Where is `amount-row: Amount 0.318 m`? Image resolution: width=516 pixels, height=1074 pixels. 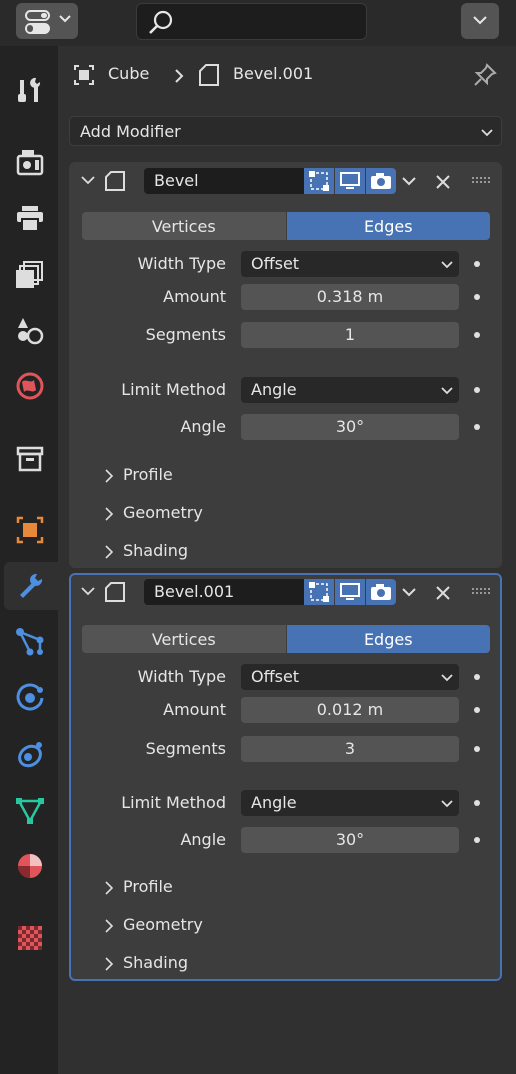 amount-row: Amount 0.318 m is located at coordinates (285, 297).